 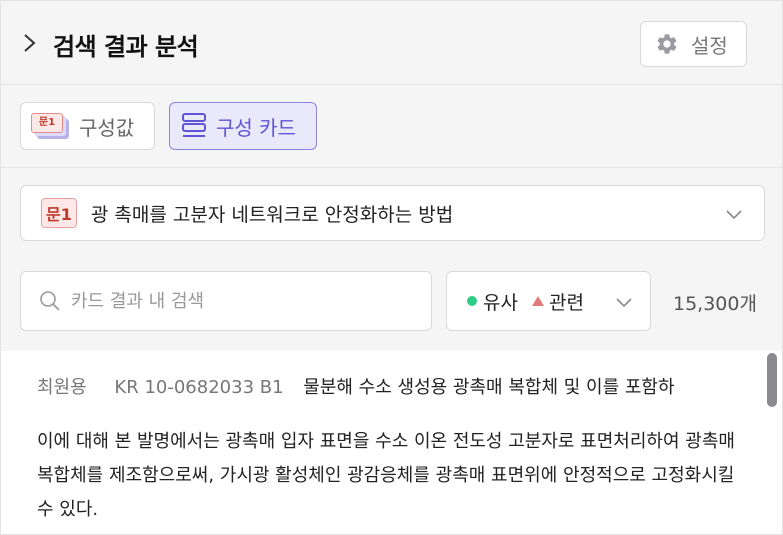 What do you see at coordinates (126, 47) in the screenshot?
I see `page-title: 검색 결과 분석` at bounding box center [126, 47].